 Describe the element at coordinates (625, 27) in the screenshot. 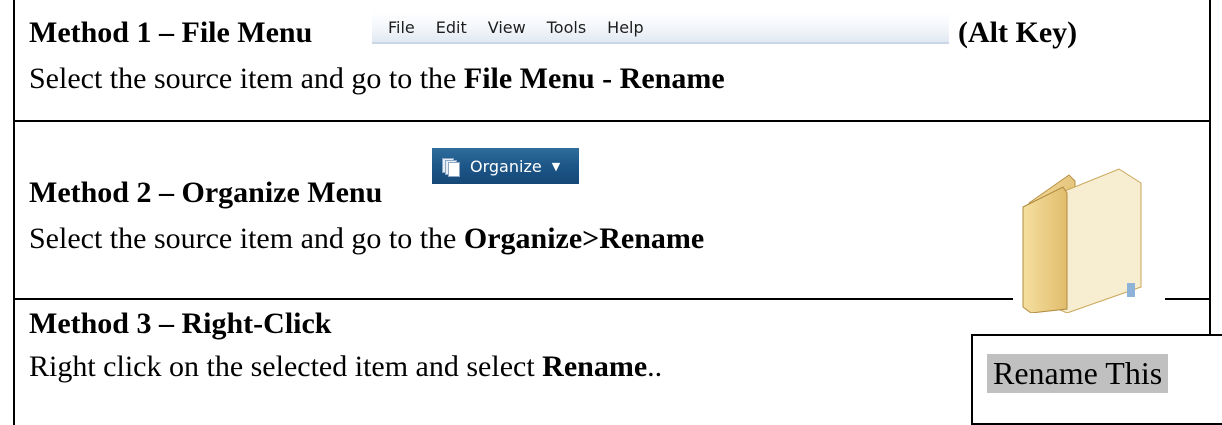

I see `menu-item-help: Help` at that location.